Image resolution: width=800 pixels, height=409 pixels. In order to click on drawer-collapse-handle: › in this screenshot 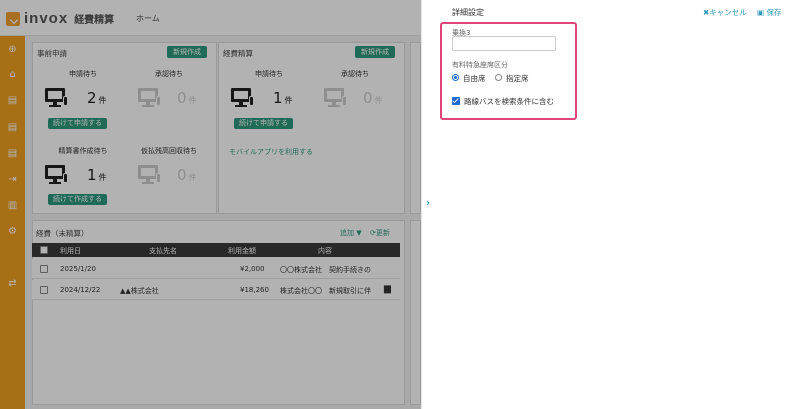, I will do `click(429, 204)`.